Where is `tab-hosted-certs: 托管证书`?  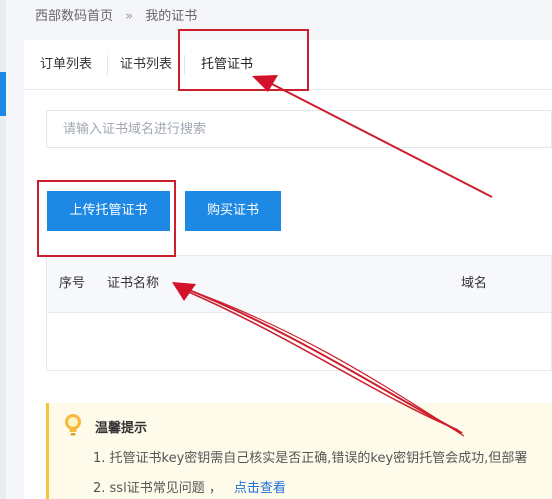 tab-hosted-certs: 托管证书 is located at coordinates (227, 64).